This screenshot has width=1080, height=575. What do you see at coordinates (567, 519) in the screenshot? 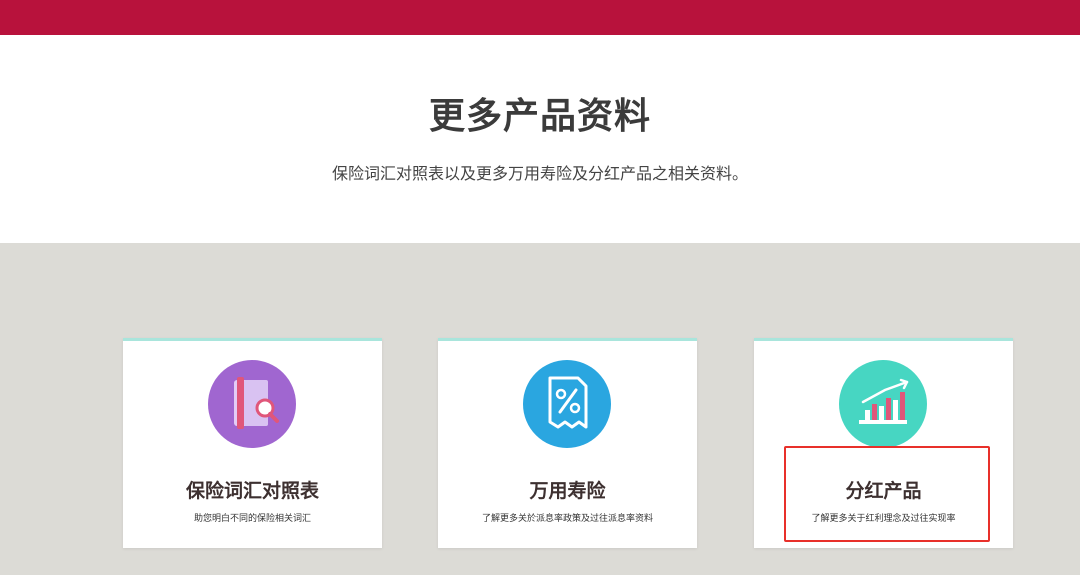
I see `card-description: 了解更多关於派息率政策及过往派息率资料` at bounding box center [567, 519].